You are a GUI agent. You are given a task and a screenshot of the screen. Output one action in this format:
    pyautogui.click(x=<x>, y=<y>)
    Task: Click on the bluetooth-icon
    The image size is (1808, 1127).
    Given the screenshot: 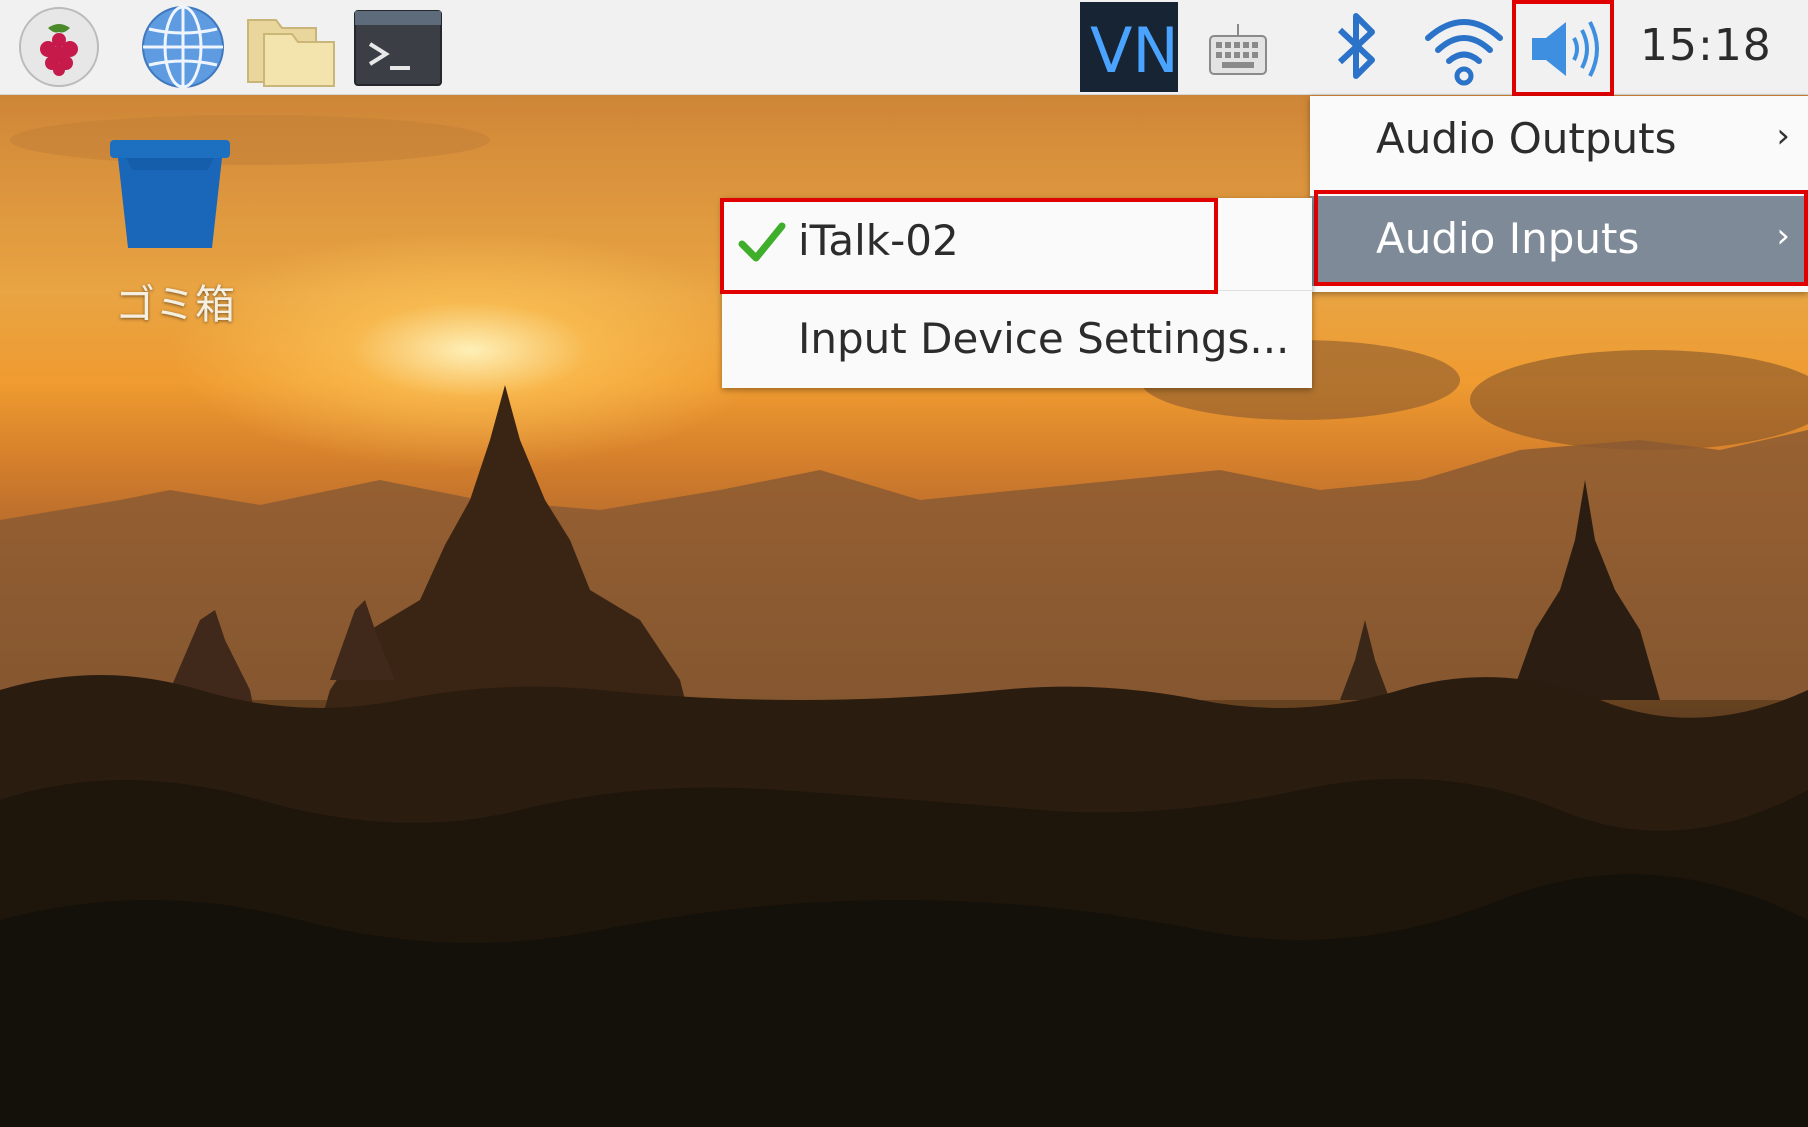 What is the action you would take?
    pyautogui.click(x=1357, y=48)
    